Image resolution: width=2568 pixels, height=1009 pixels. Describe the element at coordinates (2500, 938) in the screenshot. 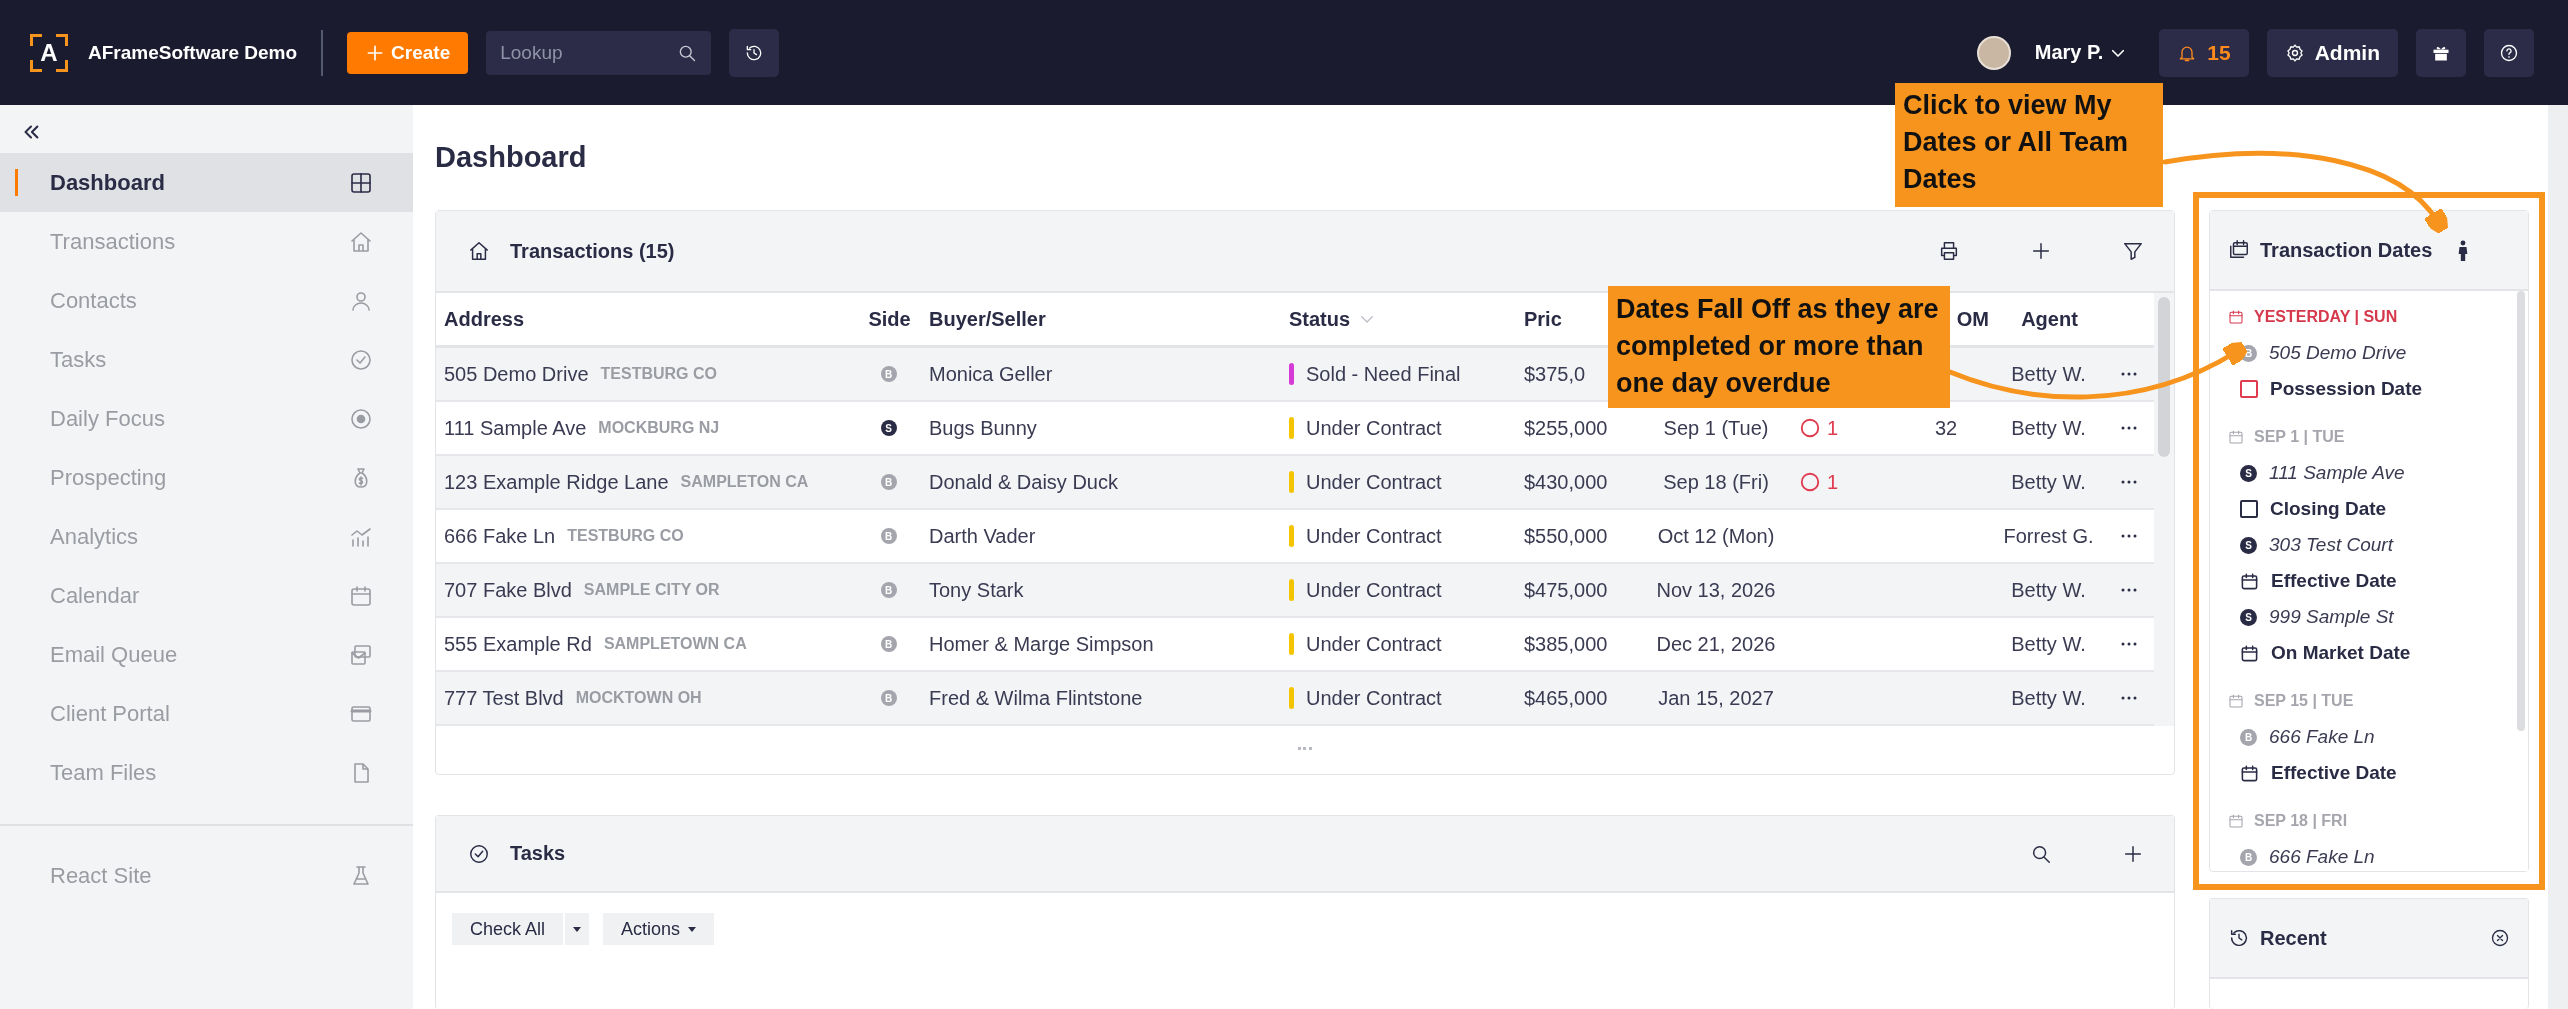

I see `close-icon` at that location.